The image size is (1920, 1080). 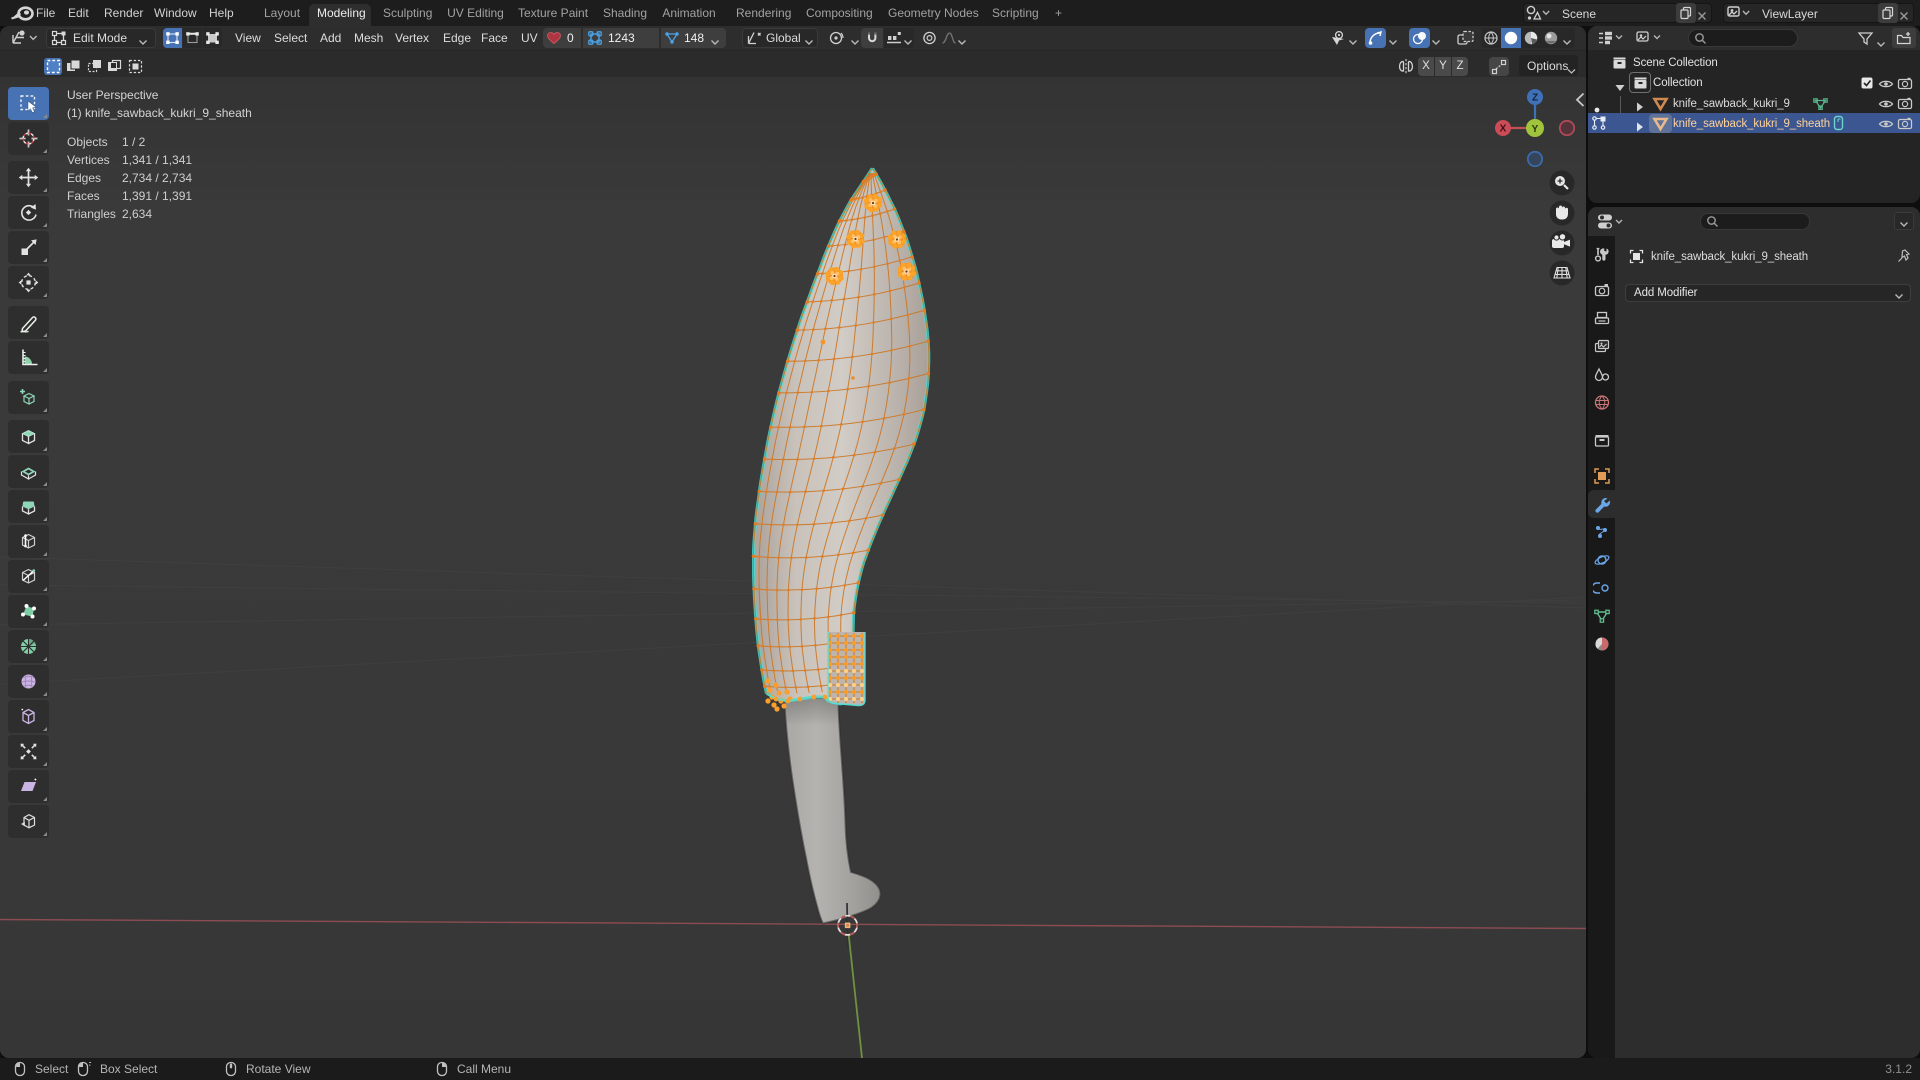 I want to click on svg-text: X, so click(x=1503, y=129).